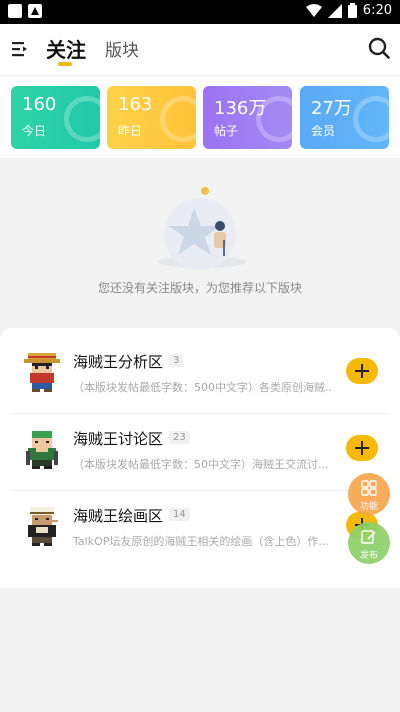 The height and width of the screenshot is (712, 400). Describe the element at coordinates (66, 48) in the screenshot. I see `tab-follow: 关注` at that location.